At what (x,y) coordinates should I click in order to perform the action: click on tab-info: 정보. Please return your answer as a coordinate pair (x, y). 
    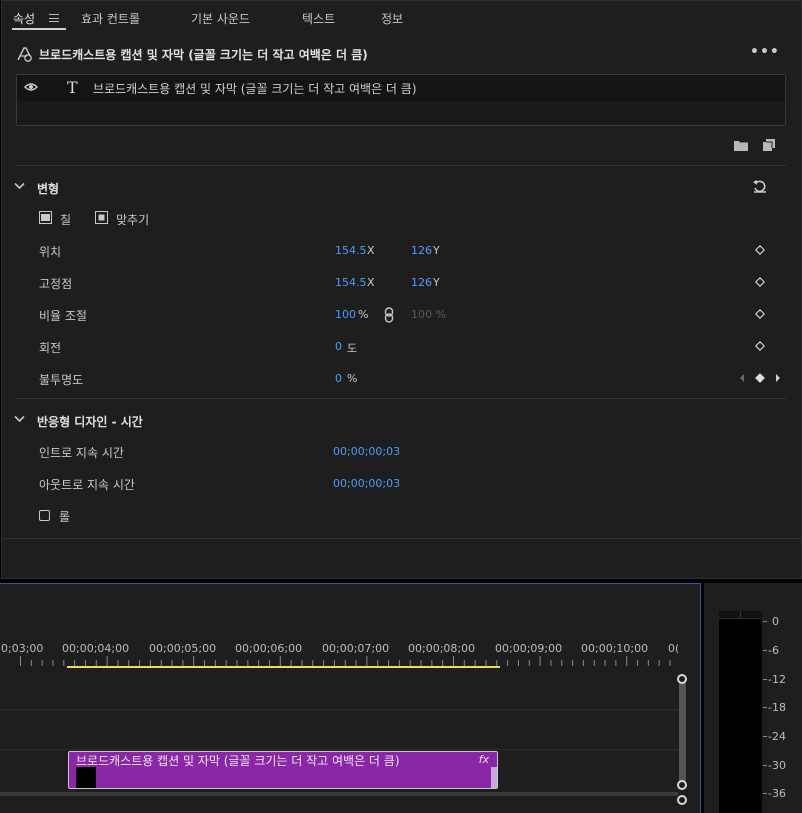
    Looking at the image, I should click on (392, 18).